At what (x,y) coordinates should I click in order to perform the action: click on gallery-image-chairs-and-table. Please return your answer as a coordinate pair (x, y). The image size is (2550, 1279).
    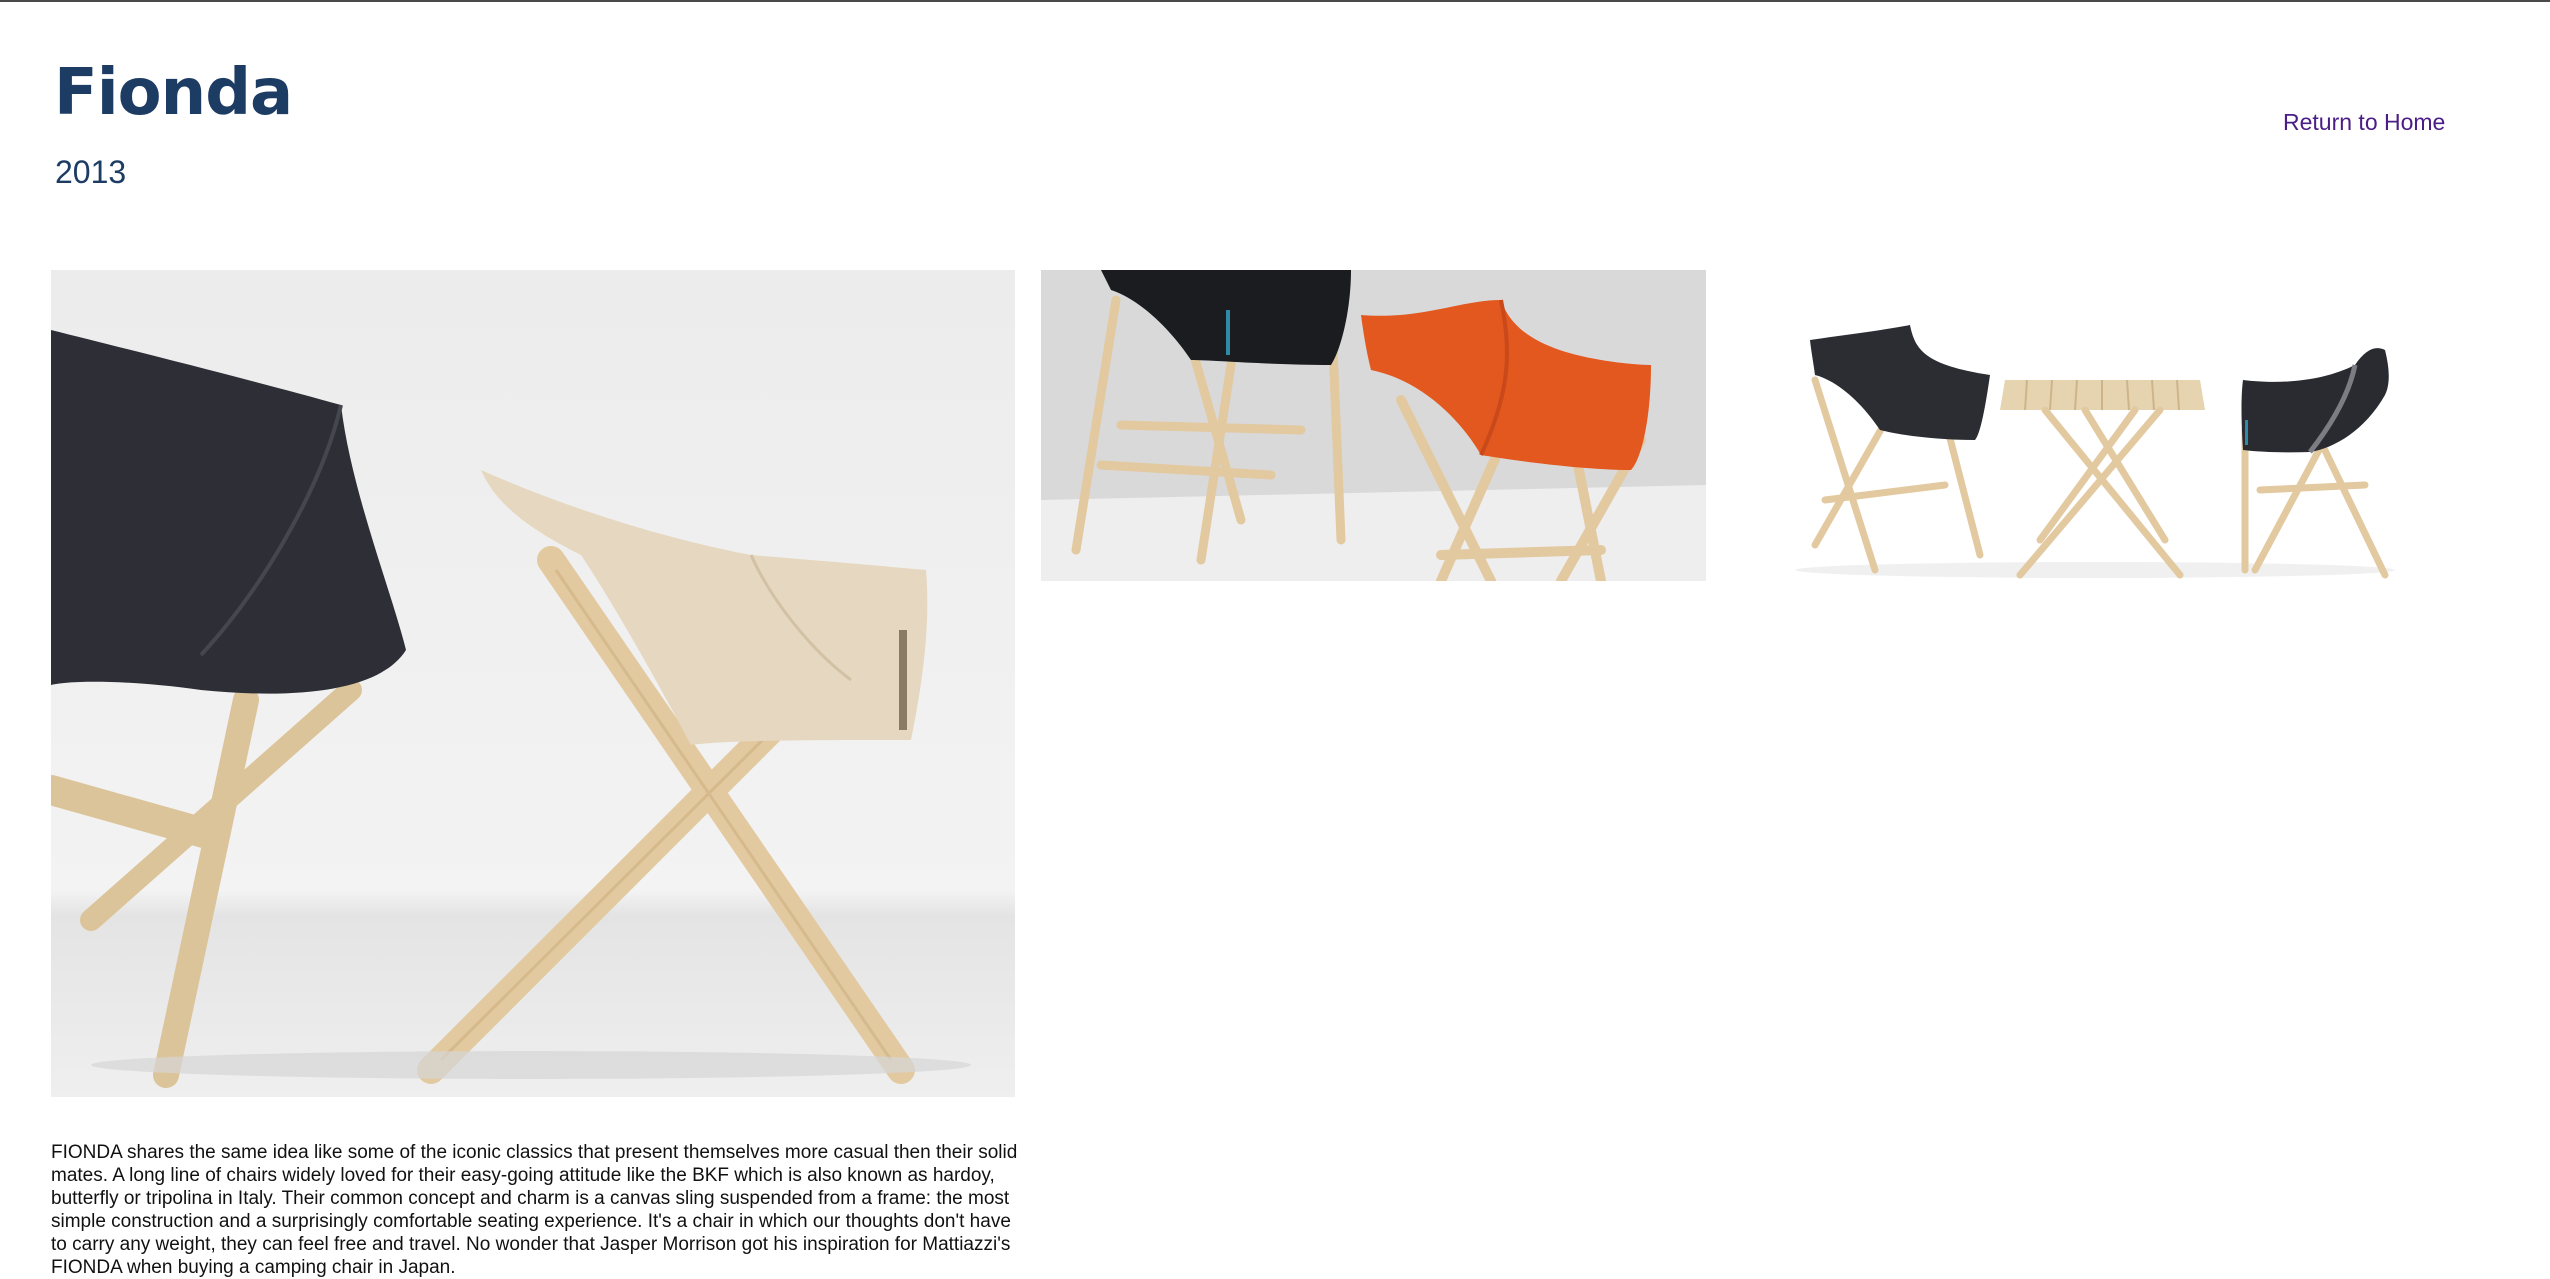
    Looking at the image, I should click on (2097, 425).